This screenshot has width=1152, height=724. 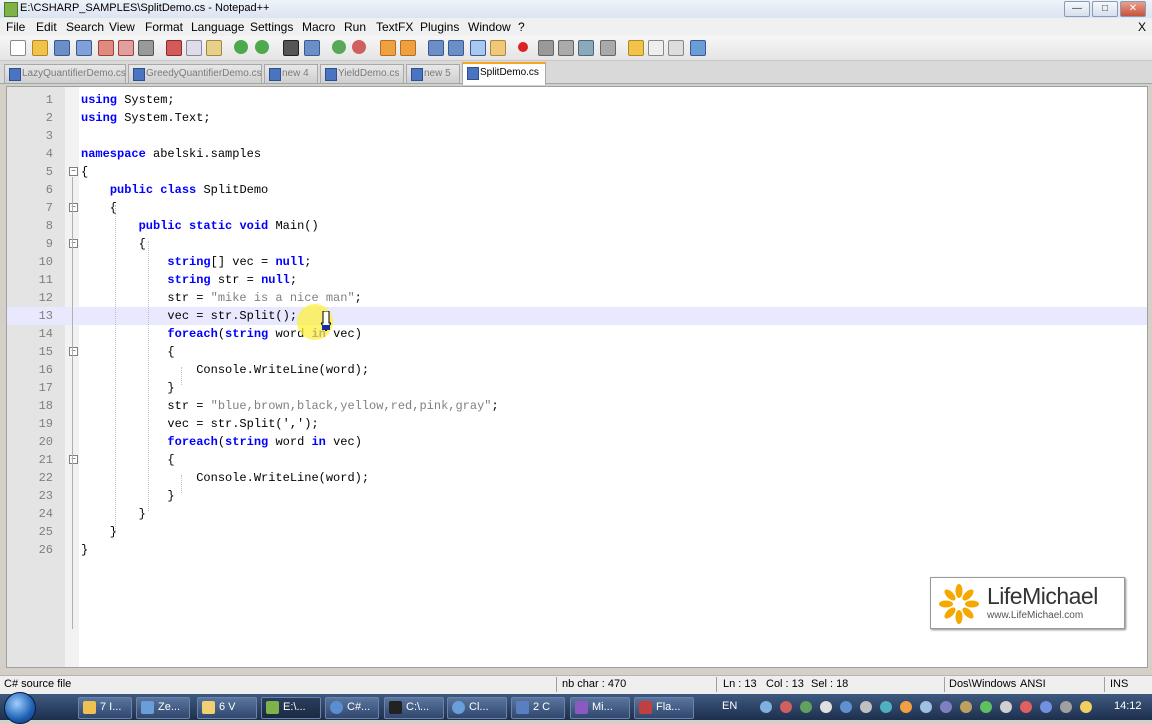 What do you see at coordinates (18, 48) in the screenshot?
I see `new-file-icon` at bounding box center [18, 48].